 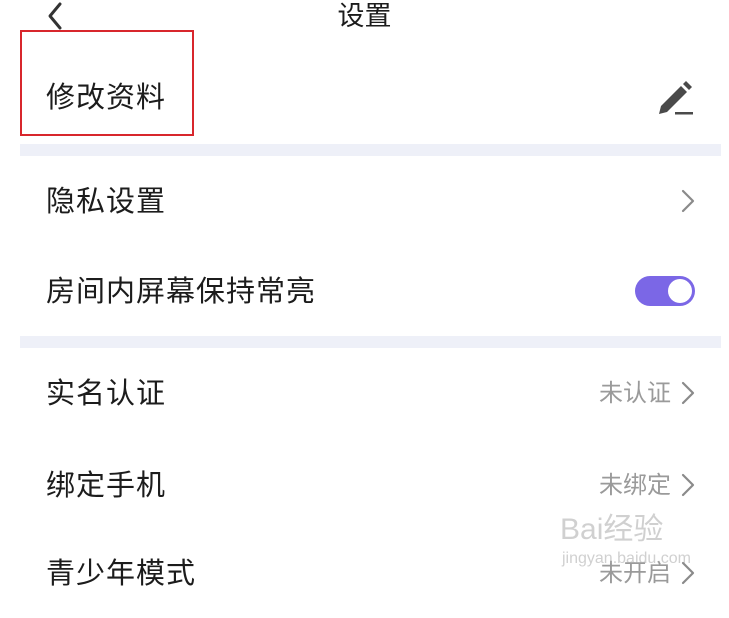 What do you see at coordinates (370, 97) in the screenshot?
I see `row-edit-profile: 修改资料` at bounding box center [370, 97].